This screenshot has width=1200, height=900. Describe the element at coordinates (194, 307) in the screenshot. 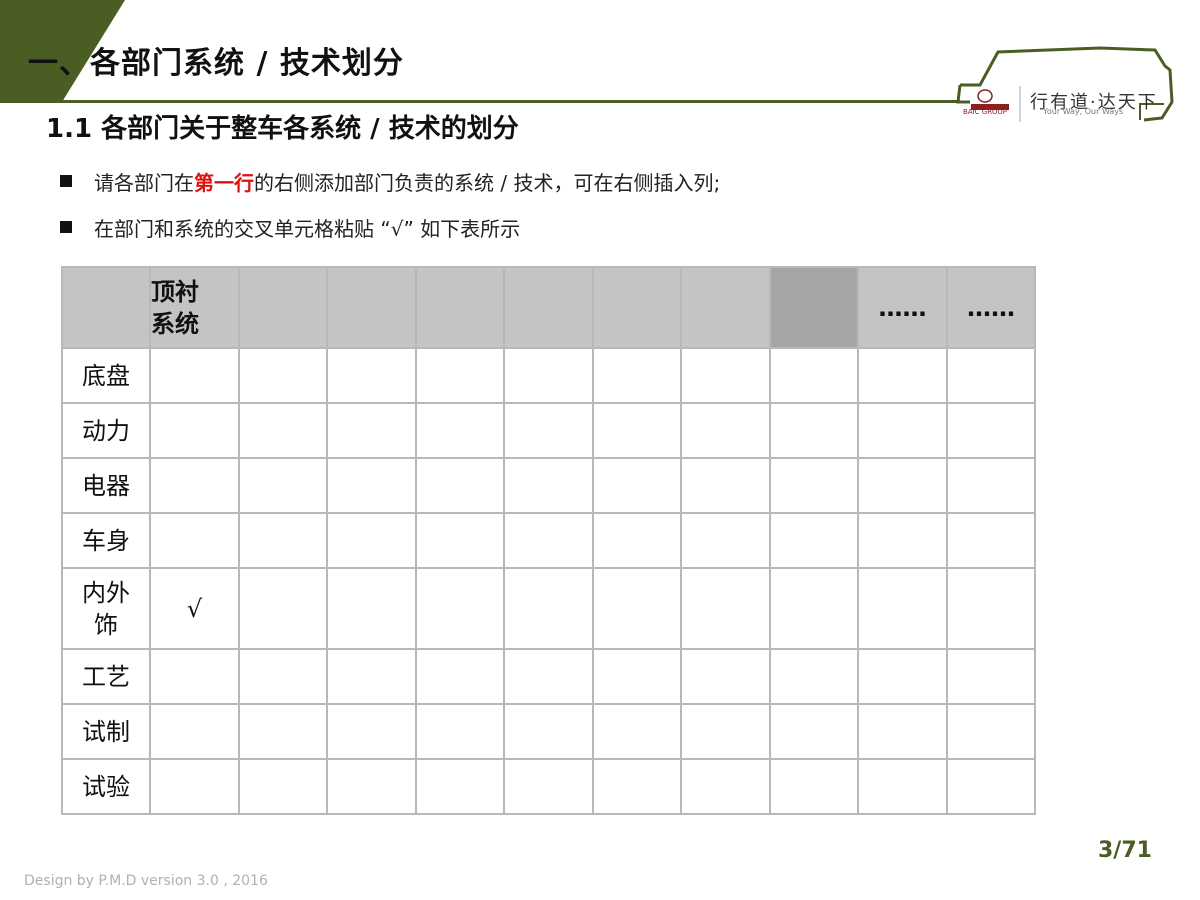

I see `column-header: 顶衬系统` at that location.